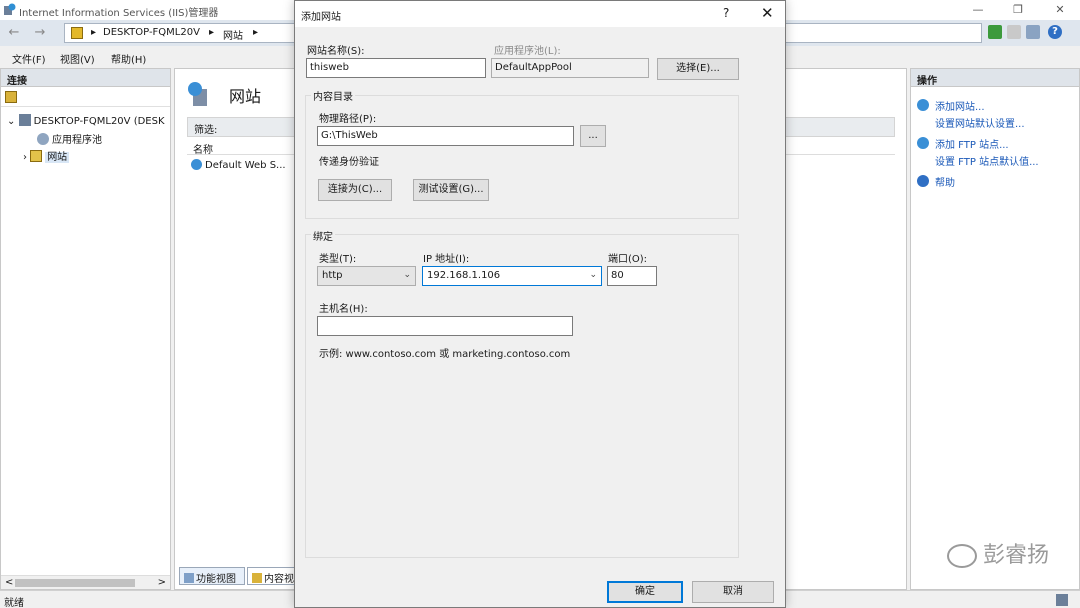  I want to click on menu-view: 视图(V), so click(77, 58).